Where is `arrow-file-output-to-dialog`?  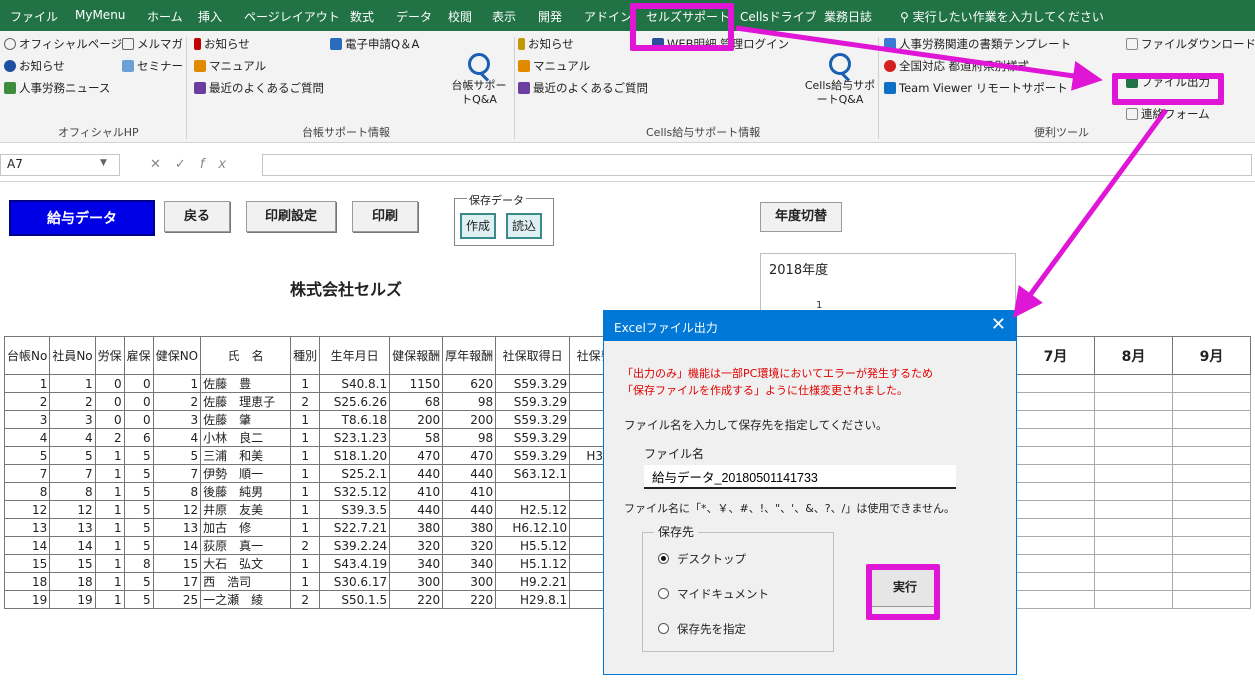 arrow-file-output-to-dialog is located at coordinates (1091, 213).